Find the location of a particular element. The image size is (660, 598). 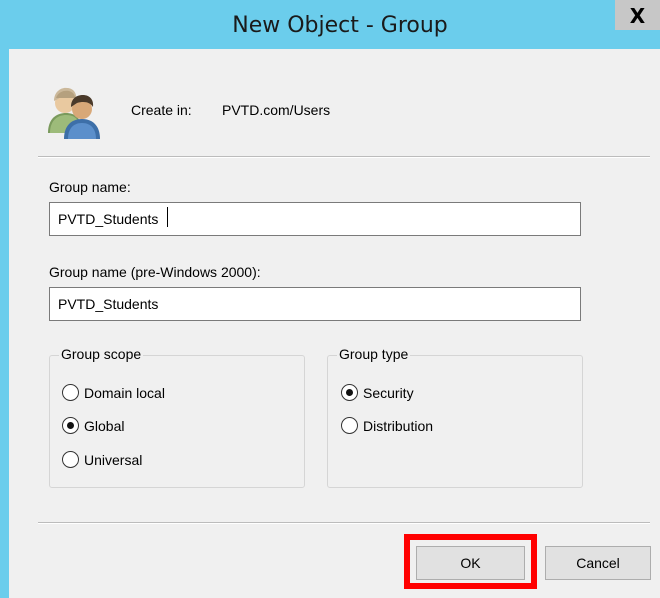

separator-bottom is located at coordinates (344, 523).